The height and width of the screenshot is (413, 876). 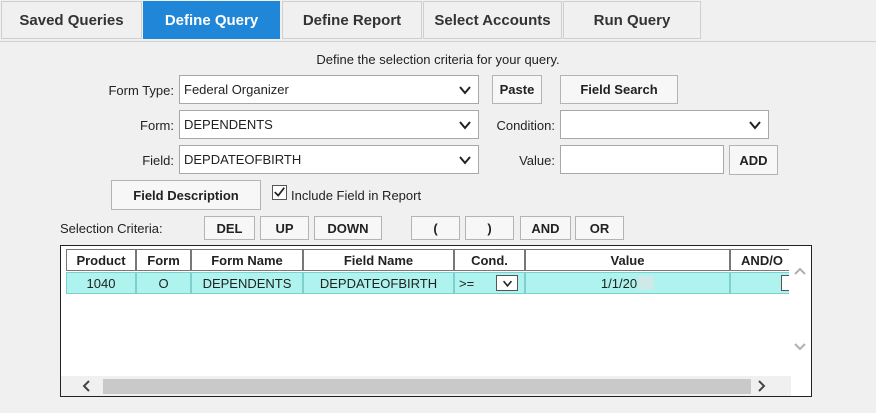 What do you see at coordinates (141, 90) in the screenshot?
I see `form-type-label: Form Type:` at bounding box center [141, 90].